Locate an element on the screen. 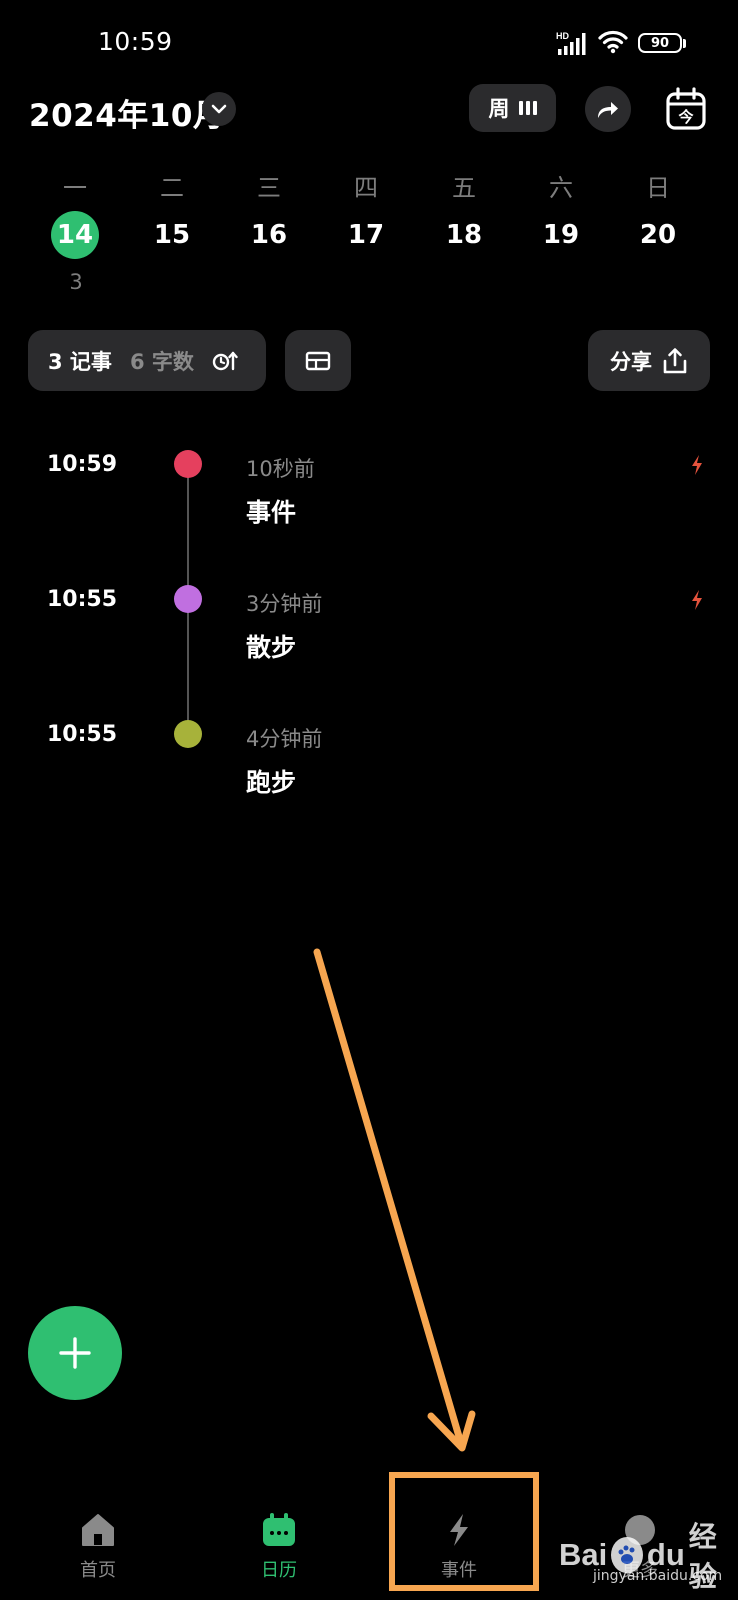  month-dropdown-button is located at coordinates (219, 109).